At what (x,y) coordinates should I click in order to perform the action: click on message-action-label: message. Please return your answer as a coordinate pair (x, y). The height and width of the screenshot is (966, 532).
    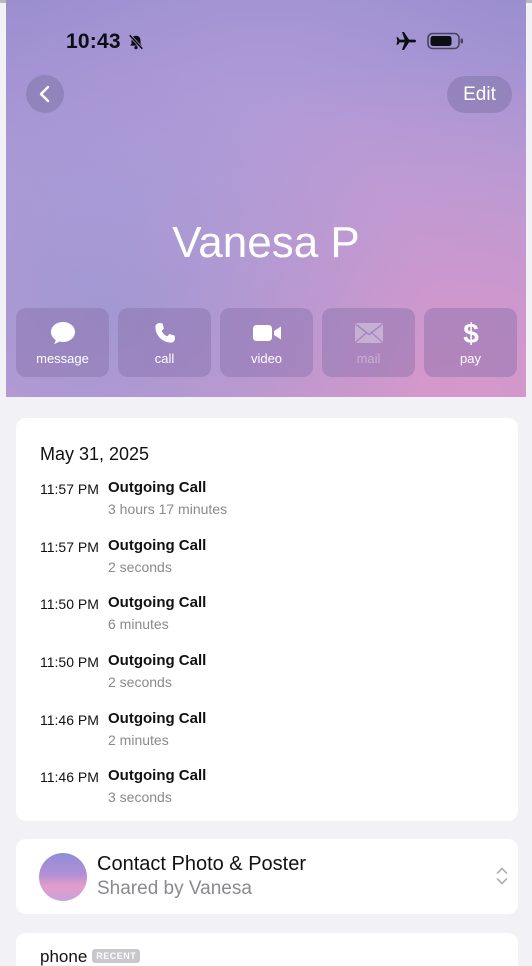
    Looking at the image, I should click on (62, 358).